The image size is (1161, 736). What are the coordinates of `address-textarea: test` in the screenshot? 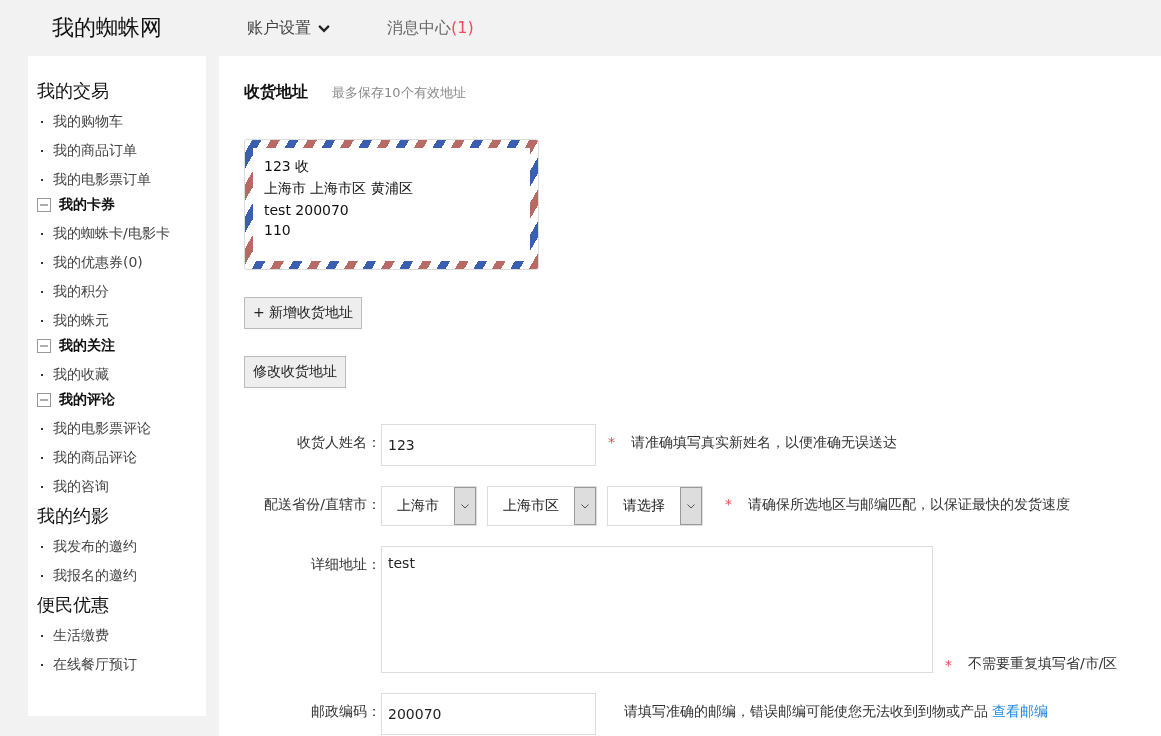 It's located at (657, 609).